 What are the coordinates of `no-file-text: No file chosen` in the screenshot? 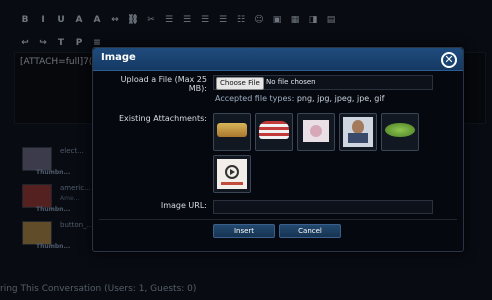 It's located at (291, 82).